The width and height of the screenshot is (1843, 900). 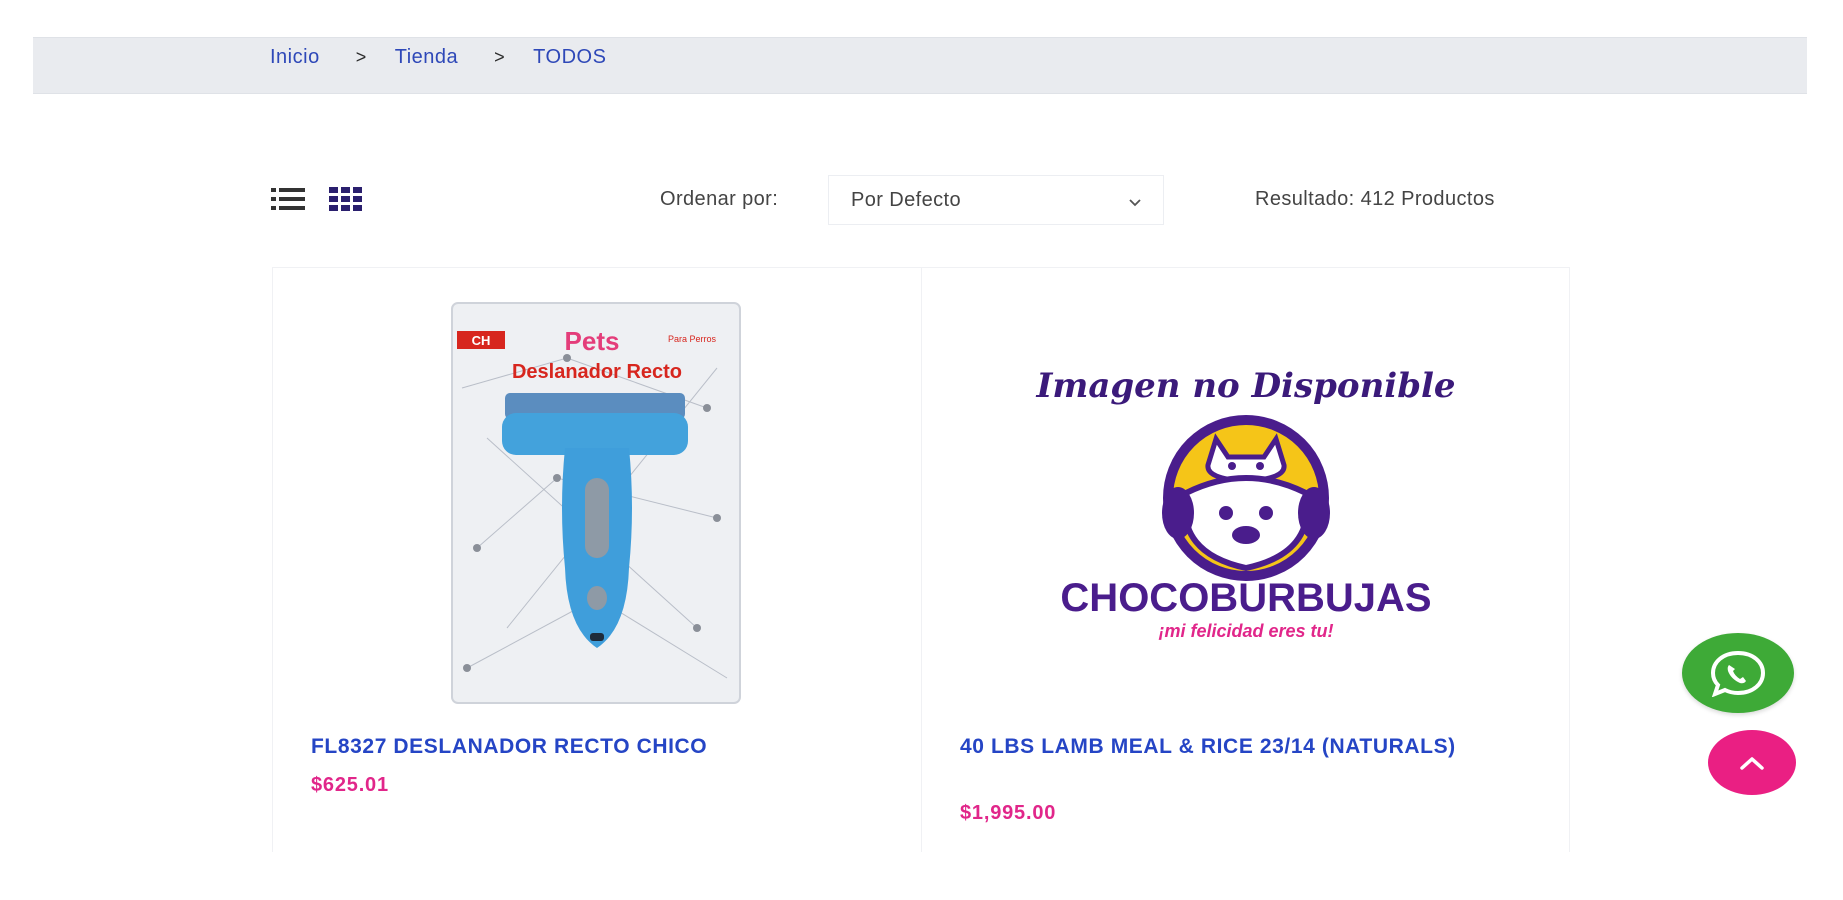 What do you see at coordinates (1245, 631) in the screenshot?
I see `placeholder-tagline: ¡mi felicidad eres tu!` at bounding box center [1245, 631].